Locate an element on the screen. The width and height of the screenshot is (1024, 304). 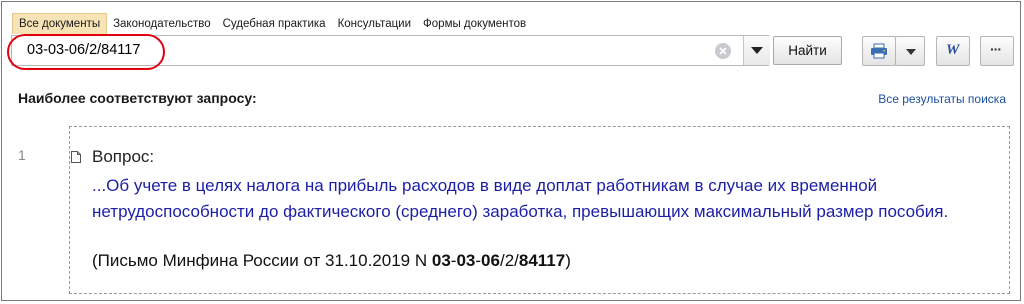
printer-icon is located at coordinates (879, 51).